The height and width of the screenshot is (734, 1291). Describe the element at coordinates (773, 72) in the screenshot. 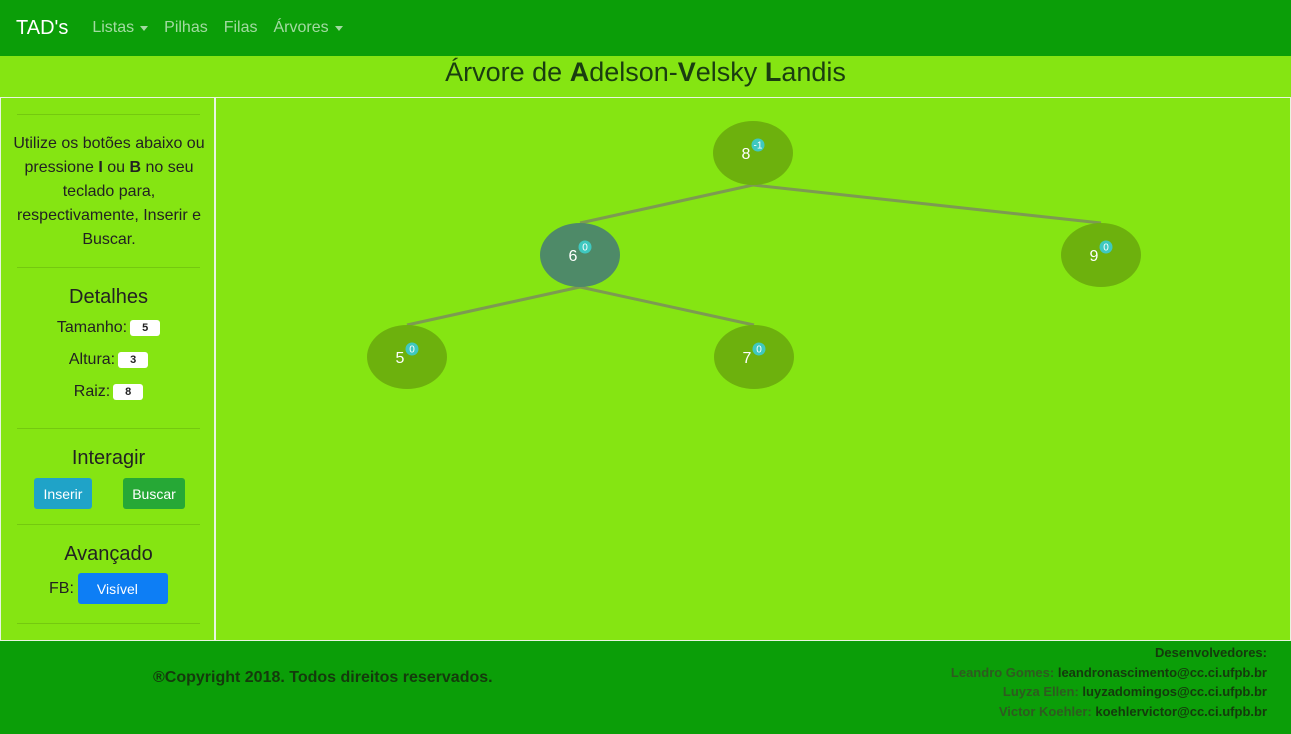

I see `title-l-bold: L` at that location.